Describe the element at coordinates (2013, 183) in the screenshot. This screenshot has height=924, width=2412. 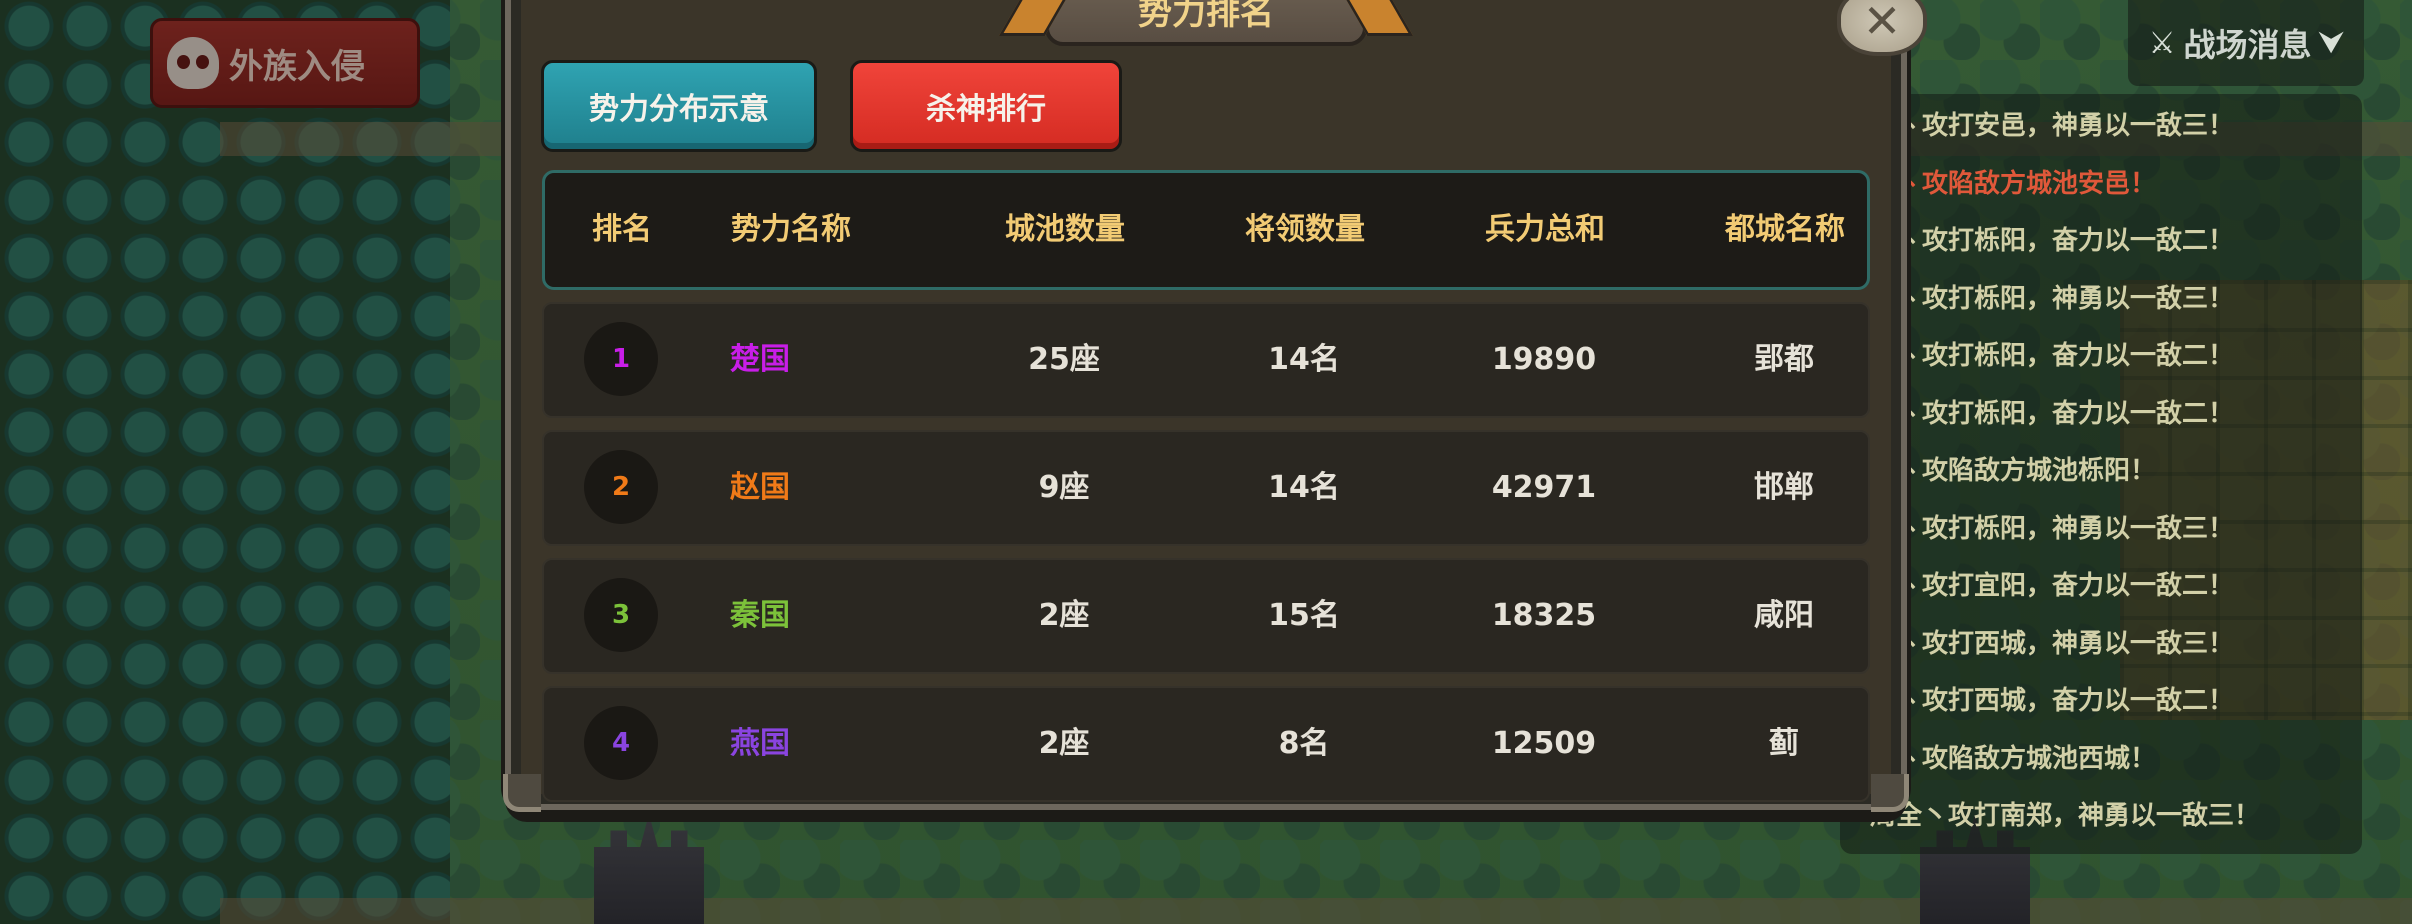
I see `battle-news-line: 全丶攻陷敌方城池安邑！` at that location.